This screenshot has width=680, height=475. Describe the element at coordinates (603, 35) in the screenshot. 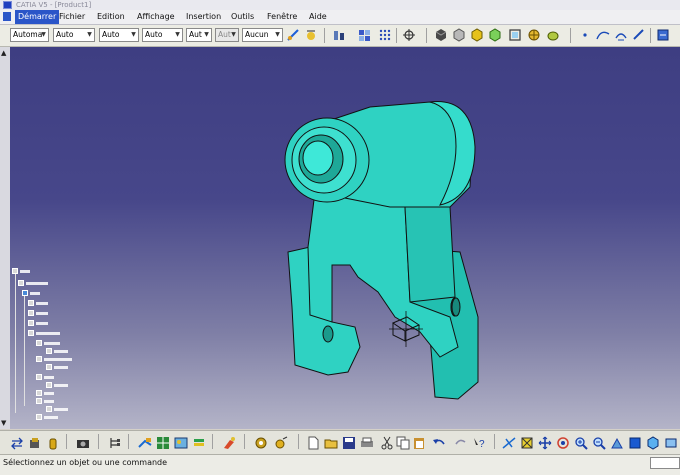

I see `curve-icon` at that location.